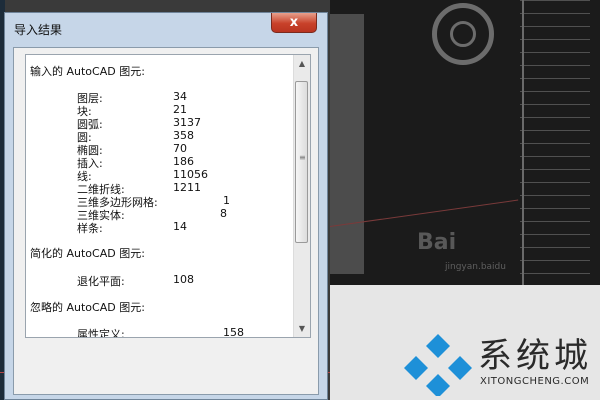 The image size is (600, 400). Describe the element at coordinates (535, 356) in the screenshot. I see `logo-text: 系统城` at that location.